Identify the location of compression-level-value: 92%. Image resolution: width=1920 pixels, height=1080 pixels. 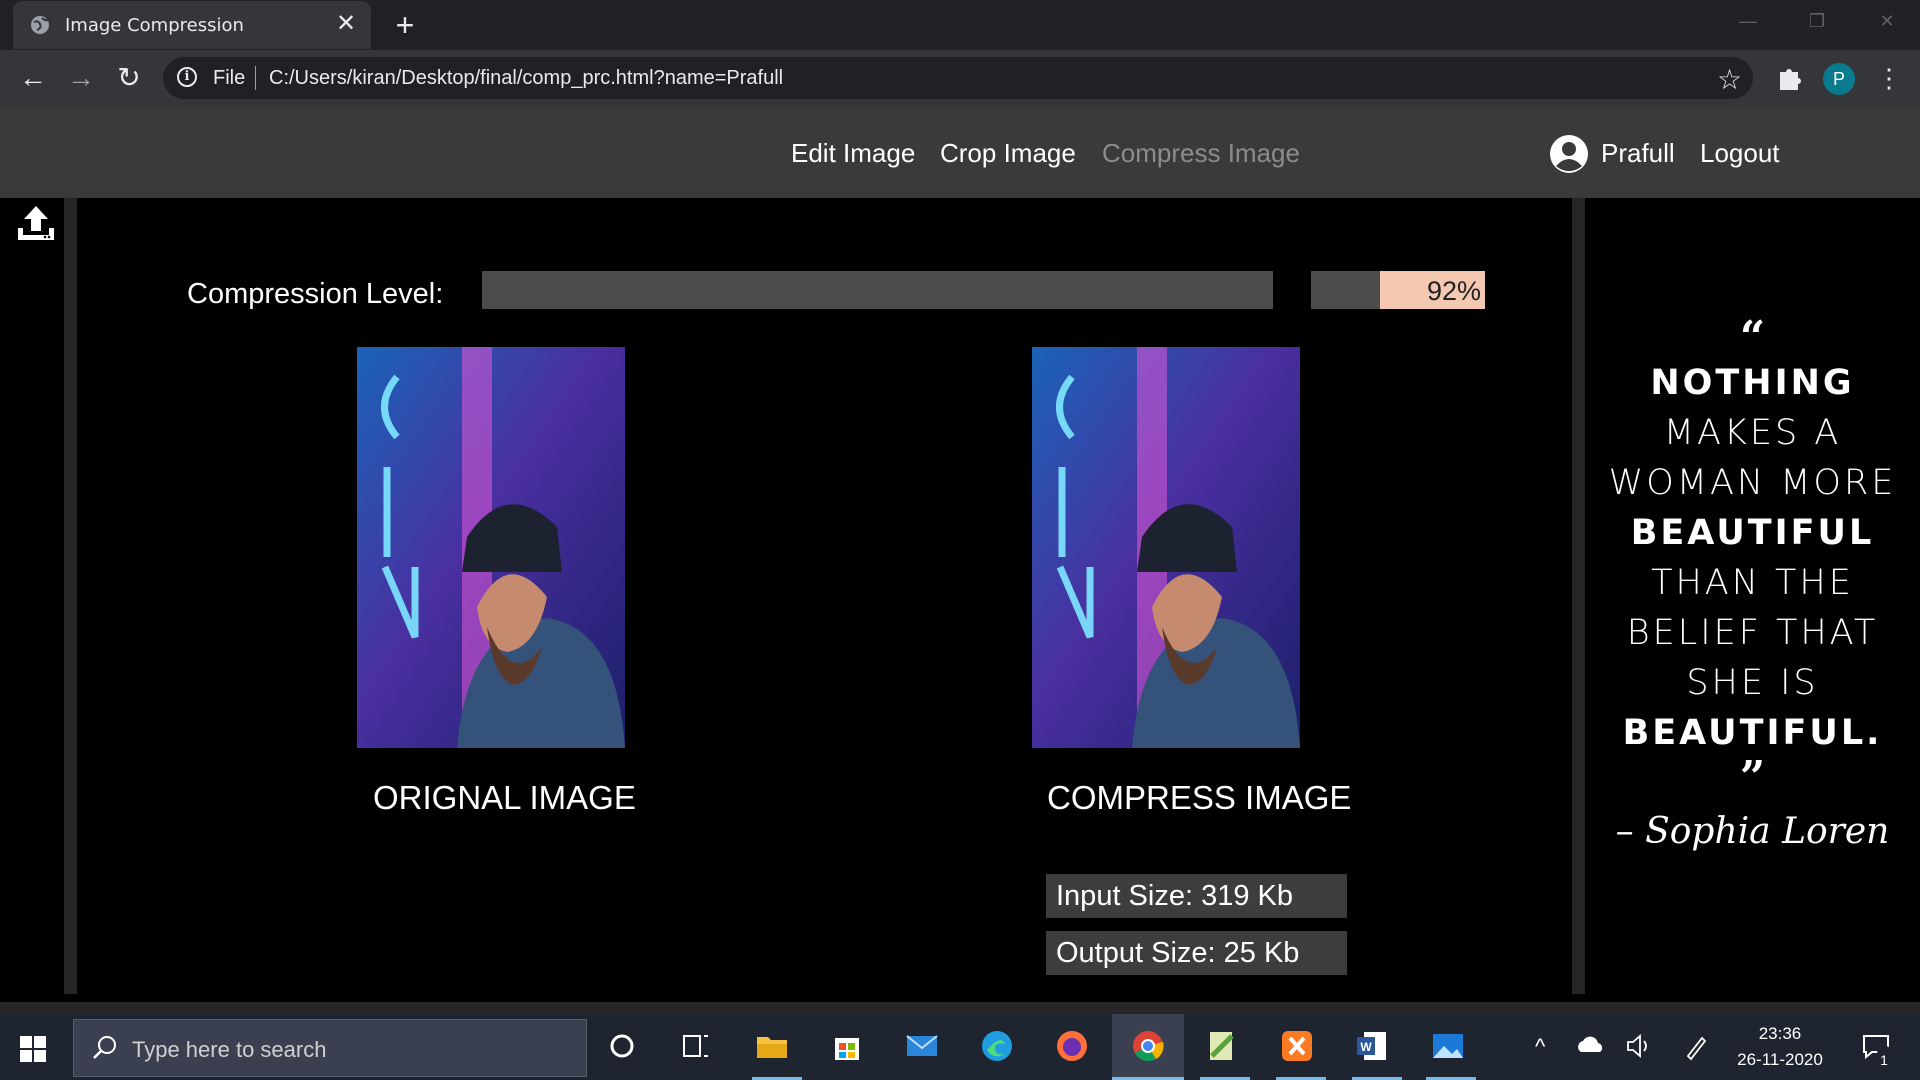
(1432, 290).